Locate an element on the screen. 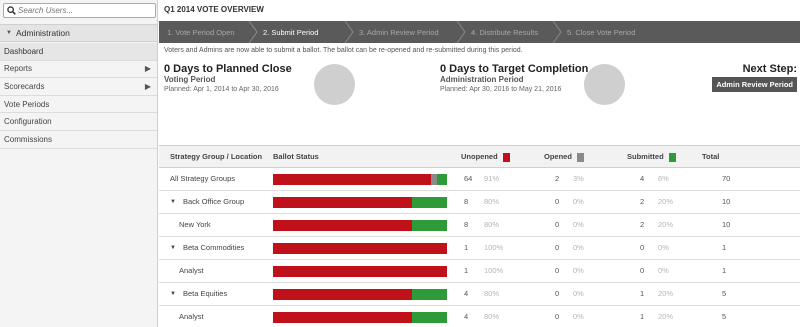 Image resolution: width=800 pixels, height=327 pixels. step-label: 1. Vote Period Open is located at coordinates (201, 32).